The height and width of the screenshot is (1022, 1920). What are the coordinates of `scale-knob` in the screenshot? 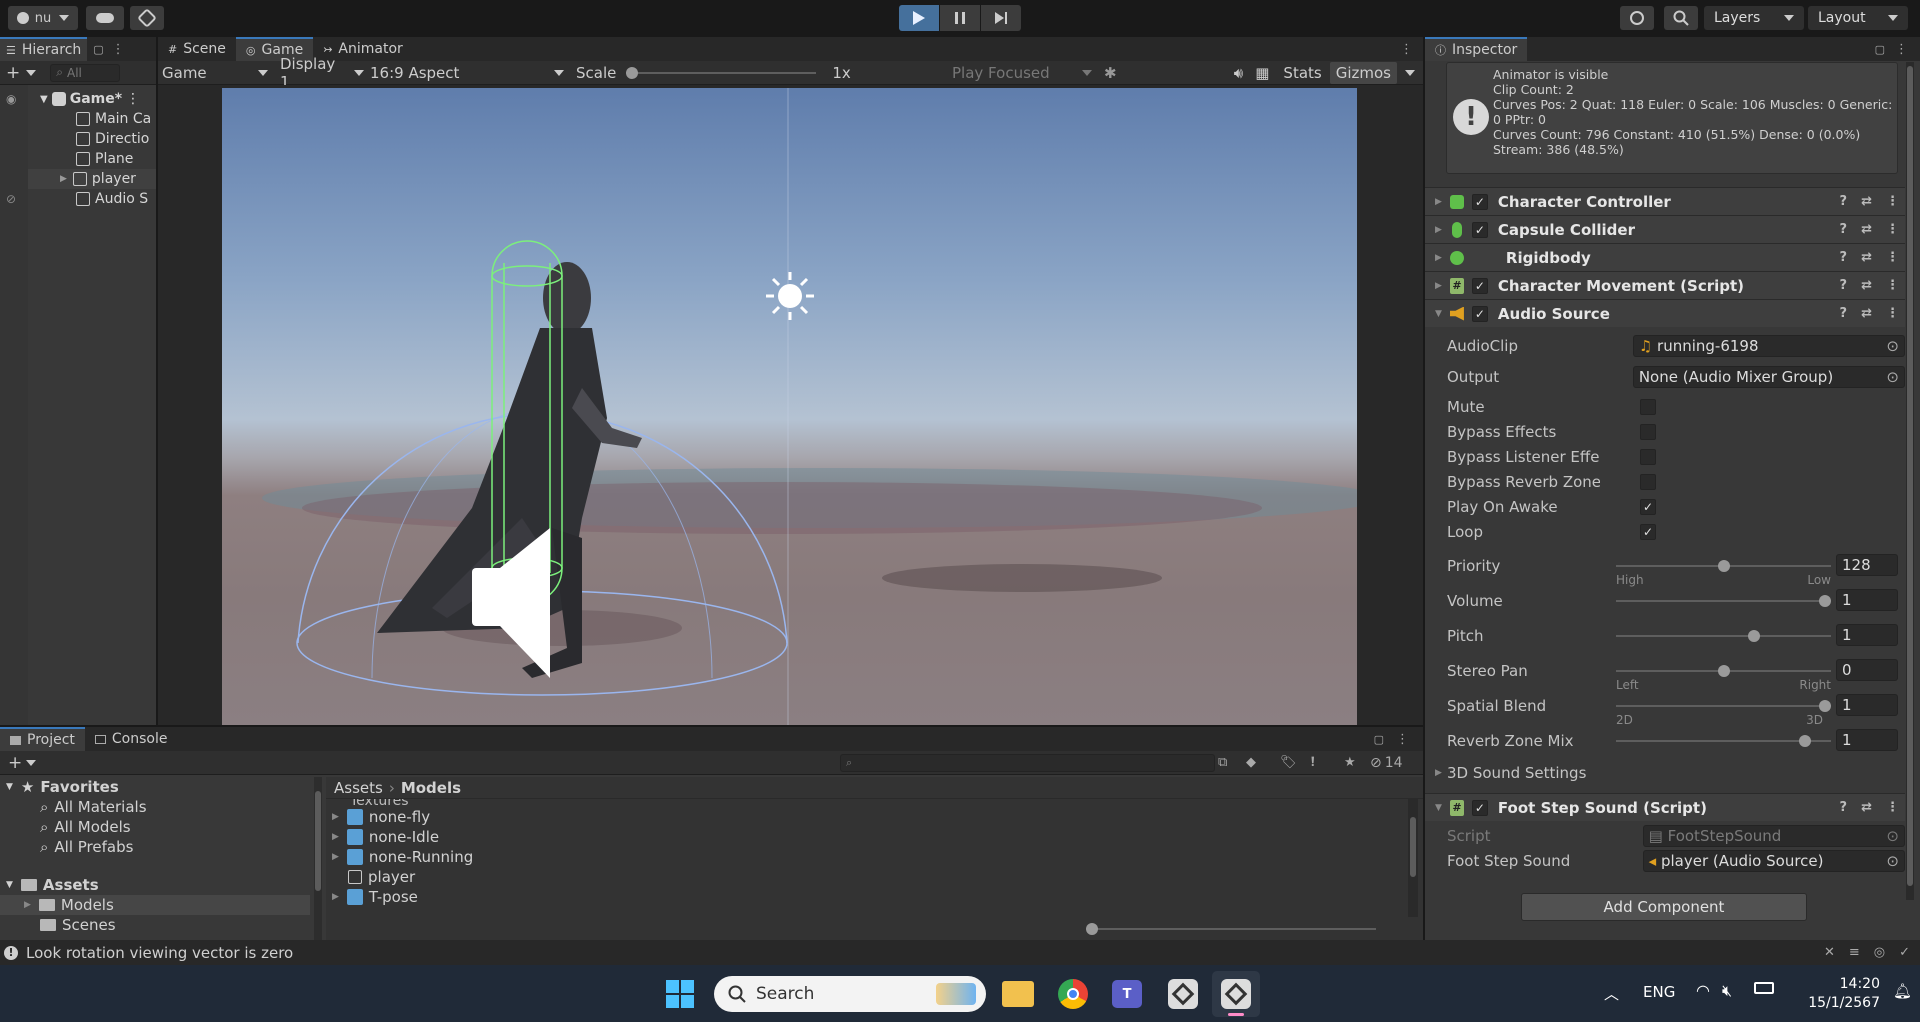 It's located at (632, 72).